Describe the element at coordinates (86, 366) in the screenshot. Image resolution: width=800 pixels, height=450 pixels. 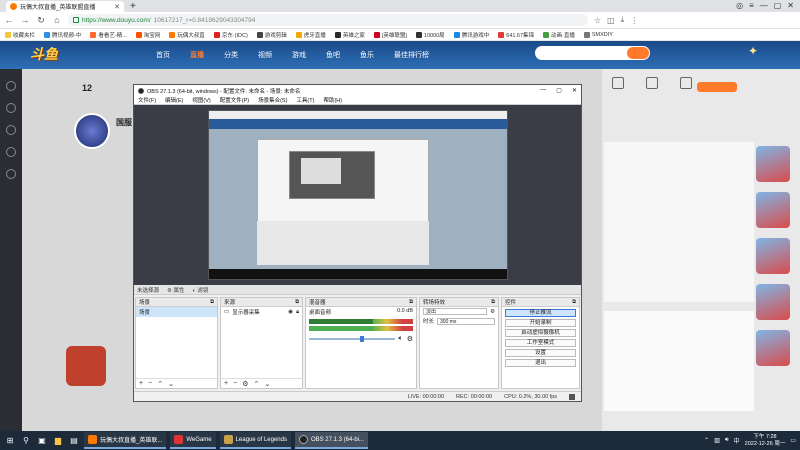
I see `gift-sticker` at that location.